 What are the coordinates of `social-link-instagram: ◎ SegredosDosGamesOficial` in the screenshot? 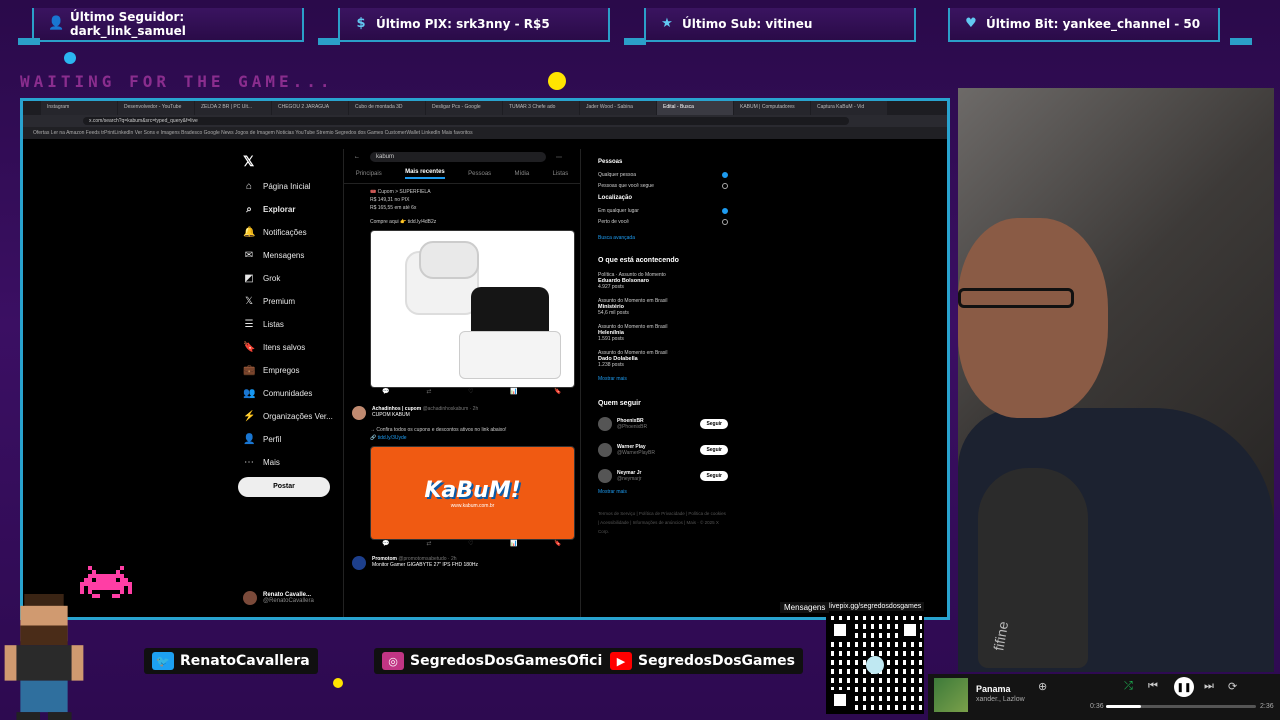 It's located at (499, 661).